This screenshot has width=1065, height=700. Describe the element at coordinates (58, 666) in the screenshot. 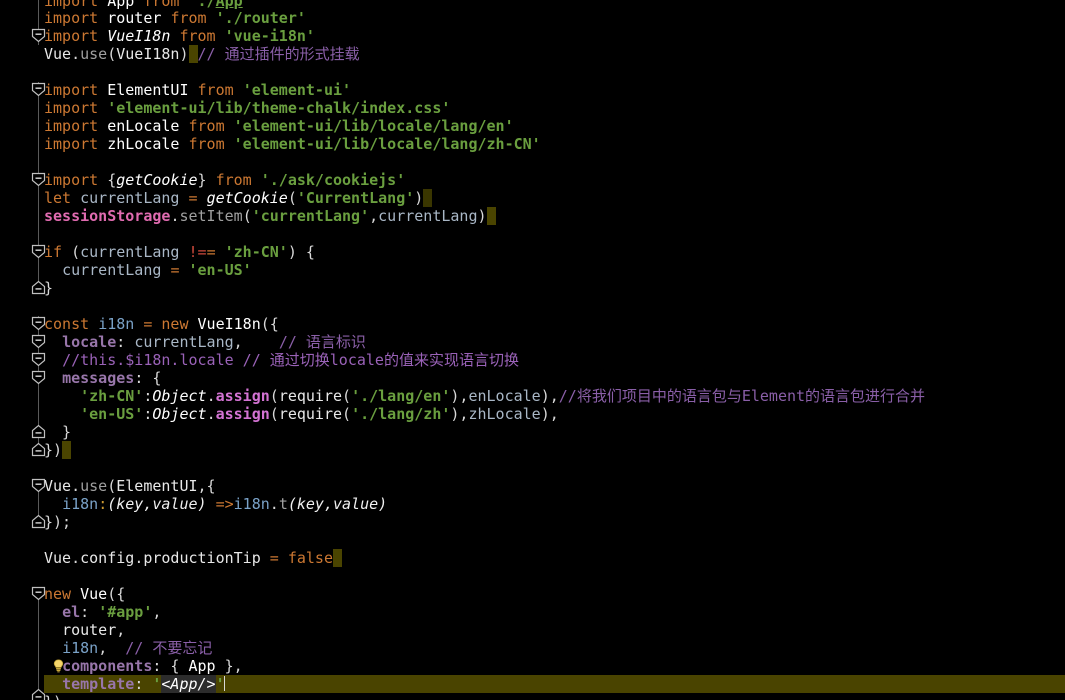

I see `lightbulb-icon` at that location.